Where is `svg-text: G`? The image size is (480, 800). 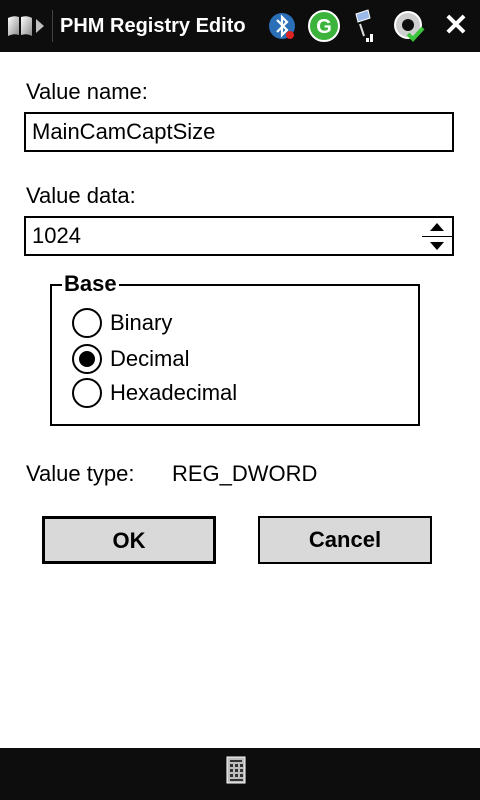
svg-text: G is located at coordinates (324, 27).